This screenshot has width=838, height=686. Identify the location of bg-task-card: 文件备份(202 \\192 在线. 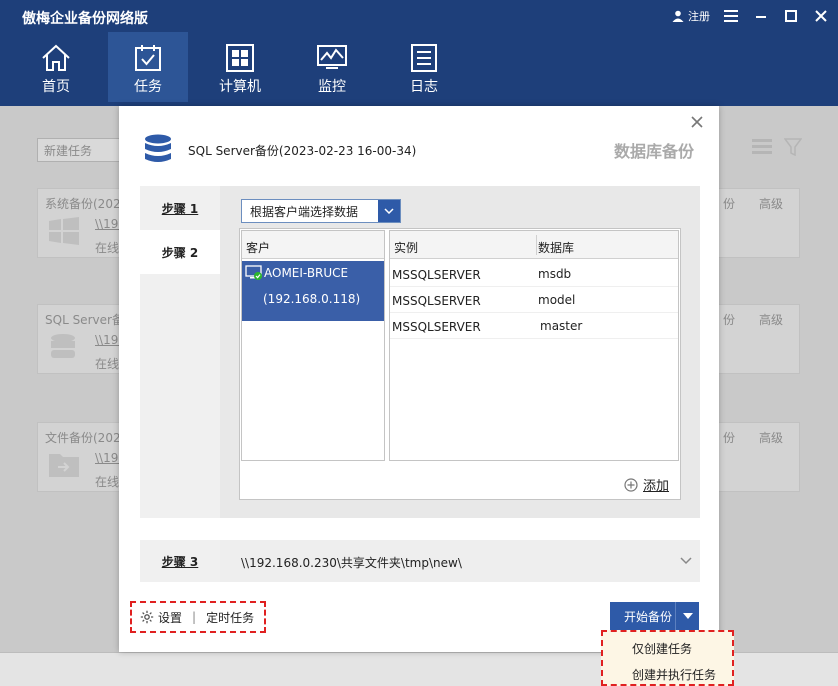
(82, 457).